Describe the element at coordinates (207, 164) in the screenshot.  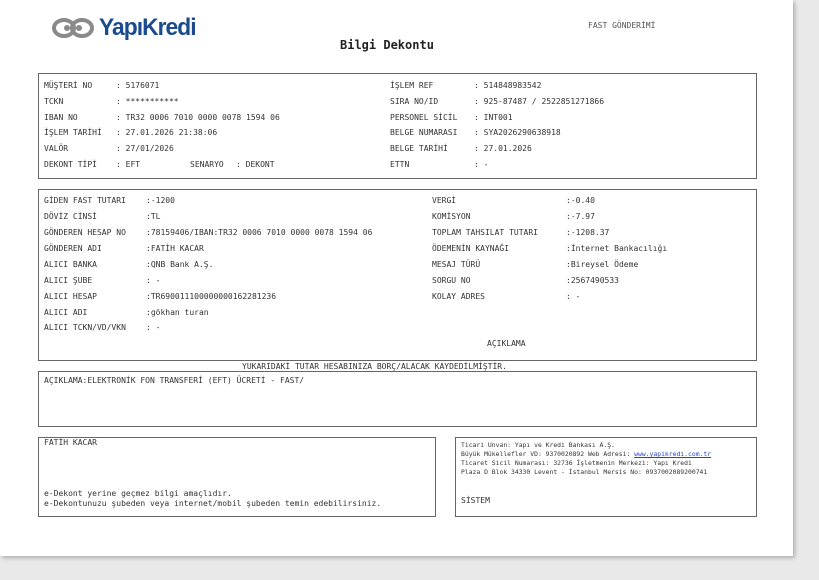
I see `scenario-label: SENARYO` at that location.